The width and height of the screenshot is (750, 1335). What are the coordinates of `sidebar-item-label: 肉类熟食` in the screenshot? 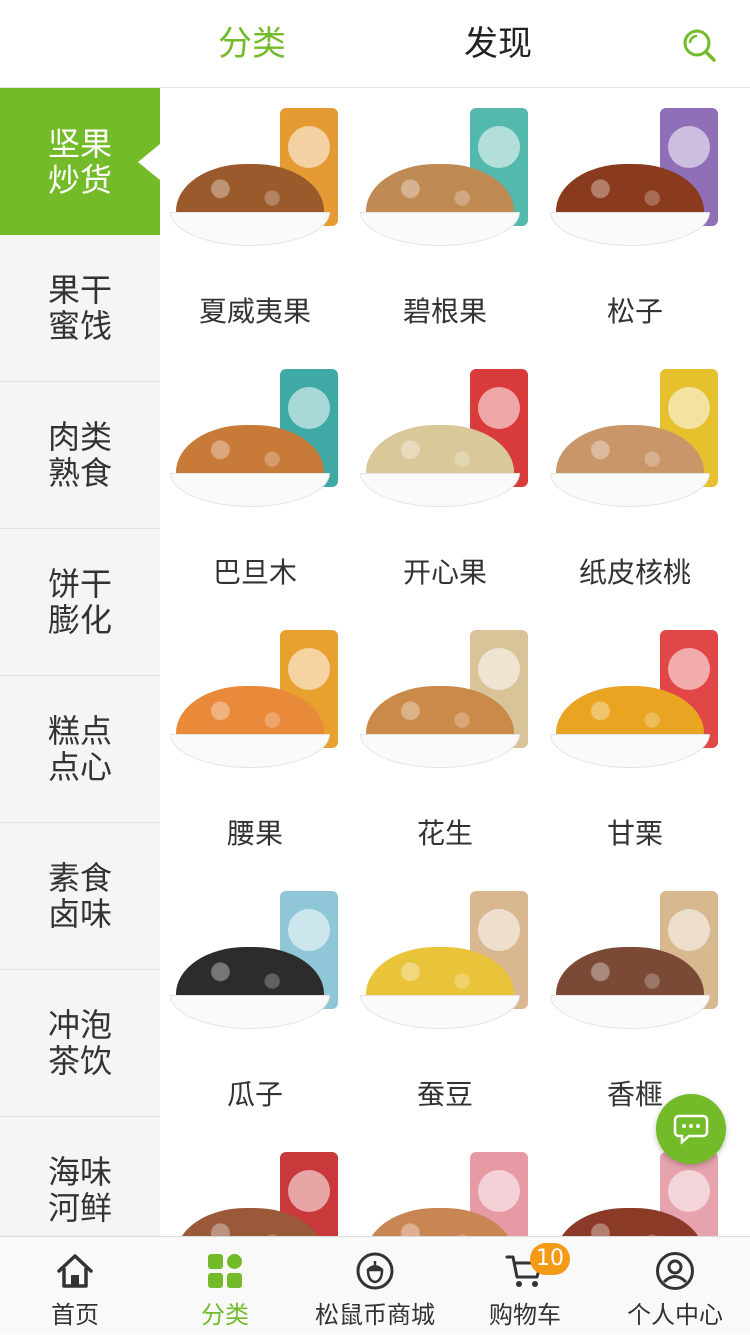 It's located at (79, 455).